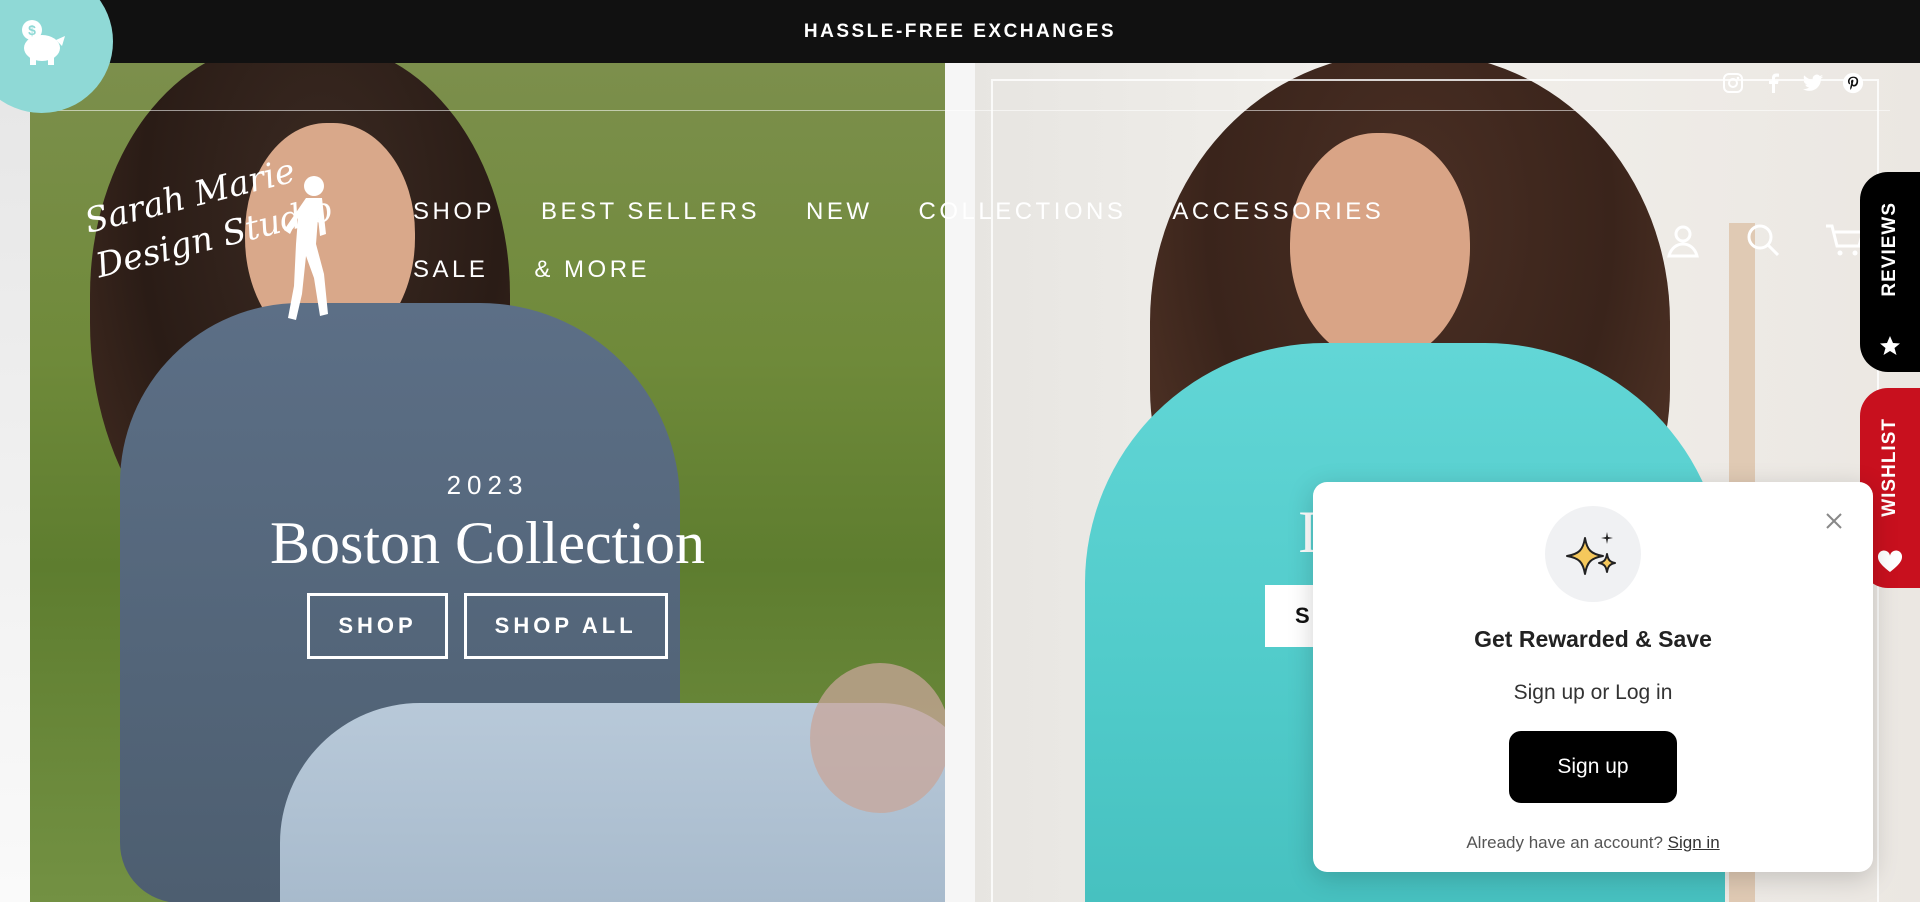 The height and width of the screenshot is (902, 1920). What do you see at coordinates (450, 270) in the screenshot?
I see `nav-item-sale: SALE` at bounding box center [450, 270].